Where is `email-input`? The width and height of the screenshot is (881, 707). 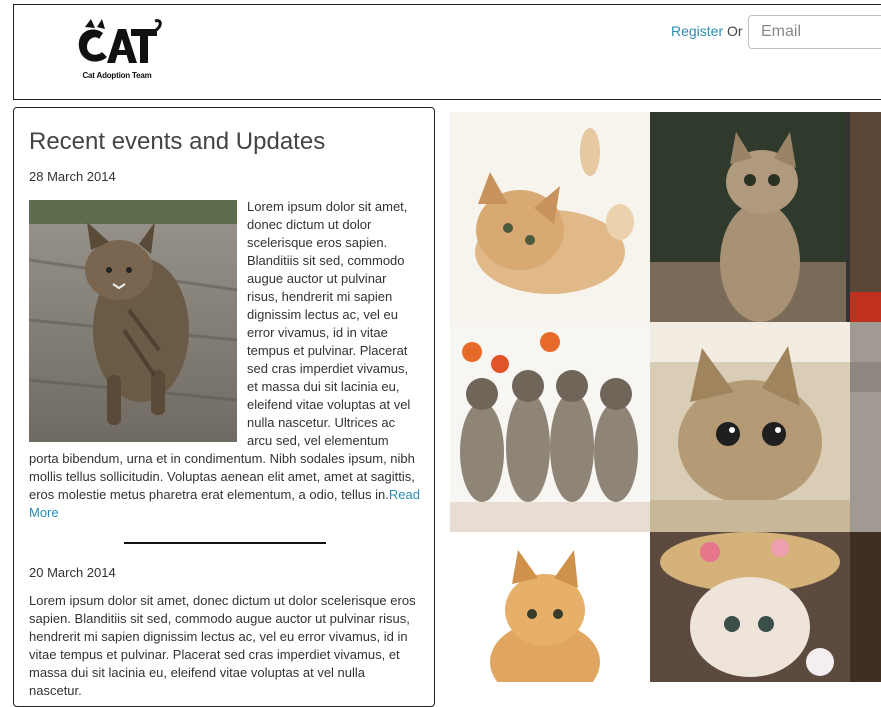 email-input is located at coordinates (814, 32).